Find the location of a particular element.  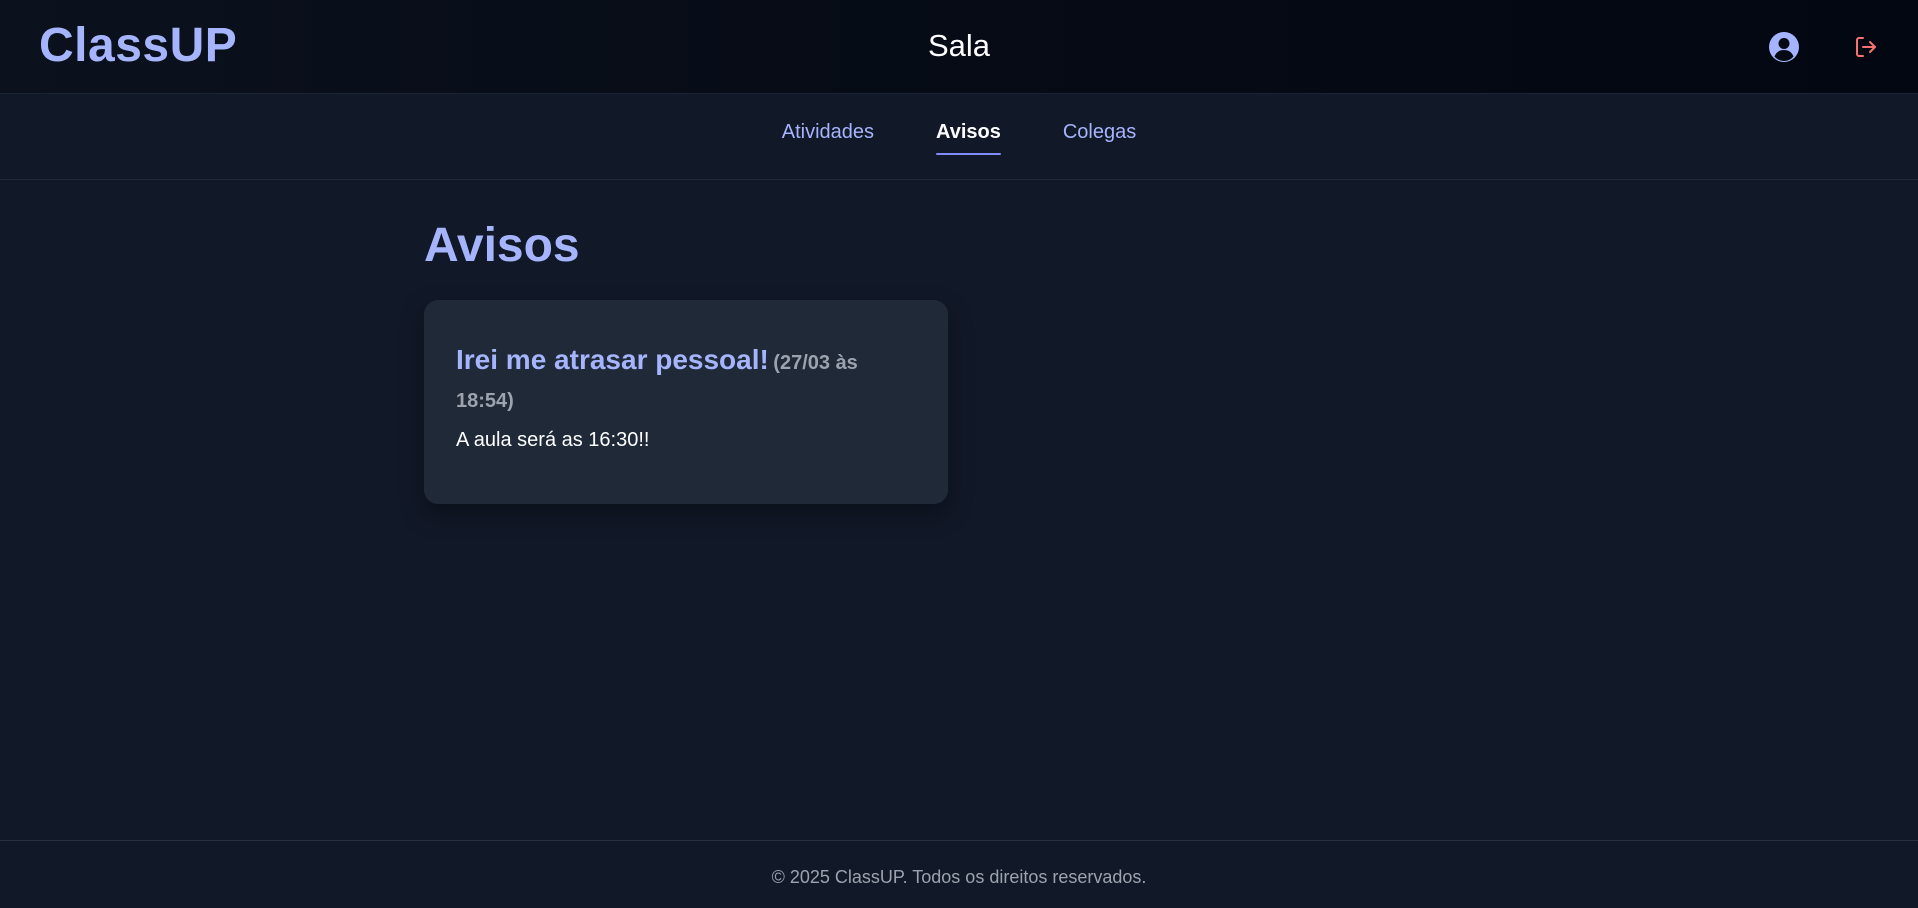

tabs-nav: Atividades Avisos Colegas is located at coordinates (959, 137).